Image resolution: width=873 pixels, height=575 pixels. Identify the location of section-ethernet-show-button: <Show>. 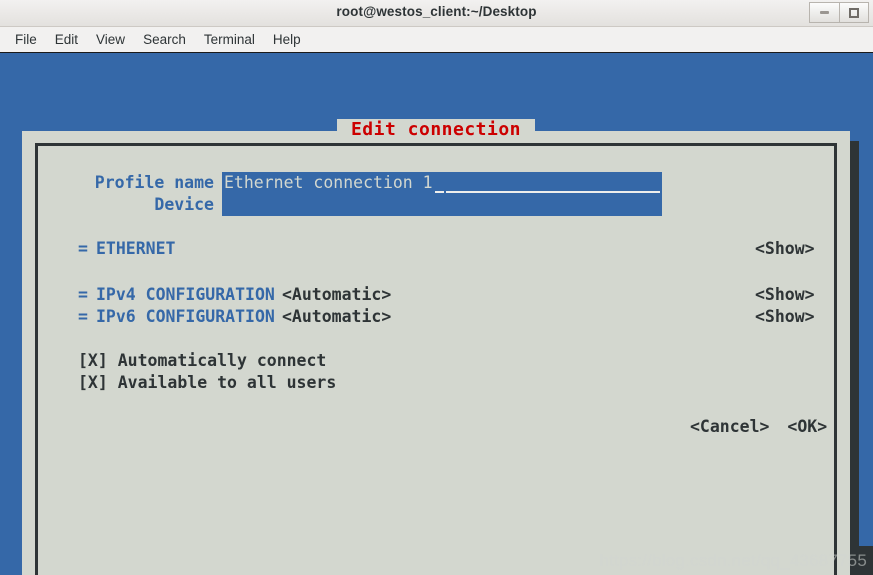
(785, 248).